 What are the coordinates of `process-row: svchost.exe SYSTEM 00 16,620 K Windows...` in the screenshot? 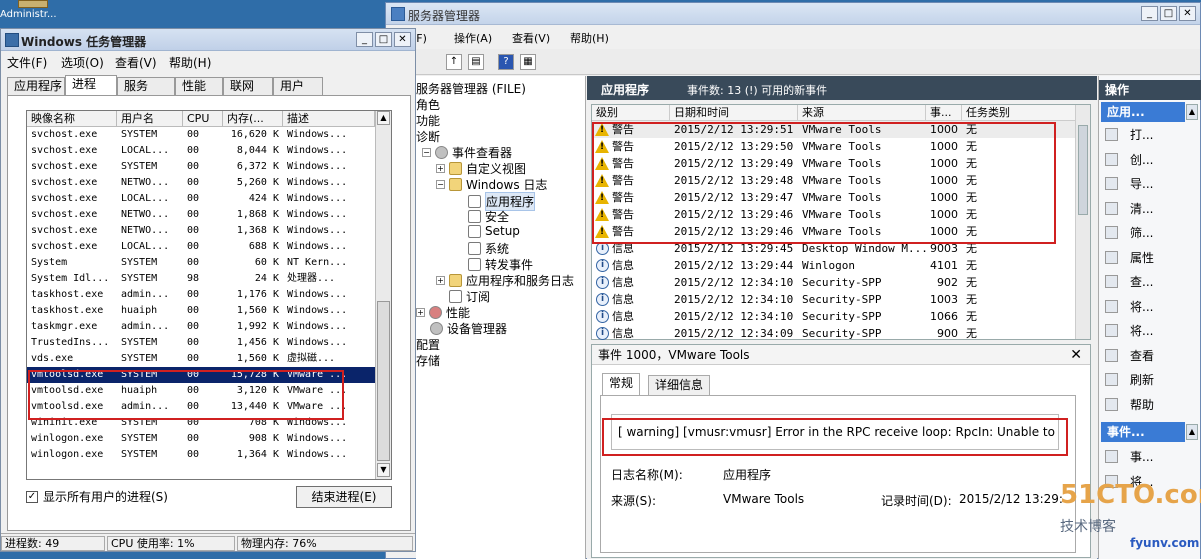 It's located at (201, 135).